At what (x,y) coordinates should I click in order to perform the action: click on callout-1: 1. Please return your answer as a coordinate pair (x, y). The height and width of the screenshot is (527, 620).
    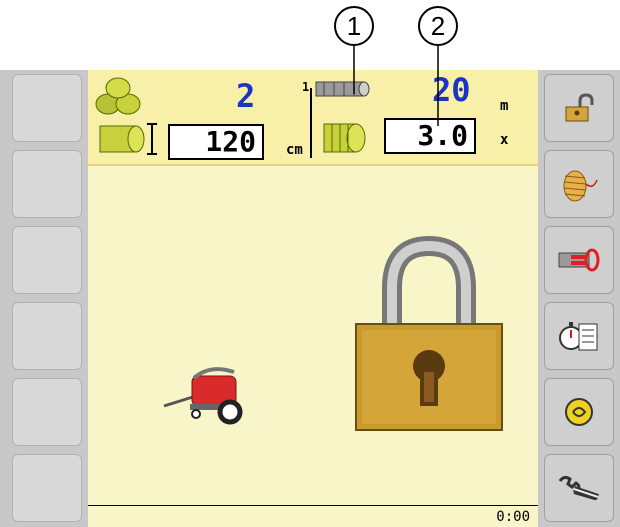
    Looking at the image, I should click on (354, 26).